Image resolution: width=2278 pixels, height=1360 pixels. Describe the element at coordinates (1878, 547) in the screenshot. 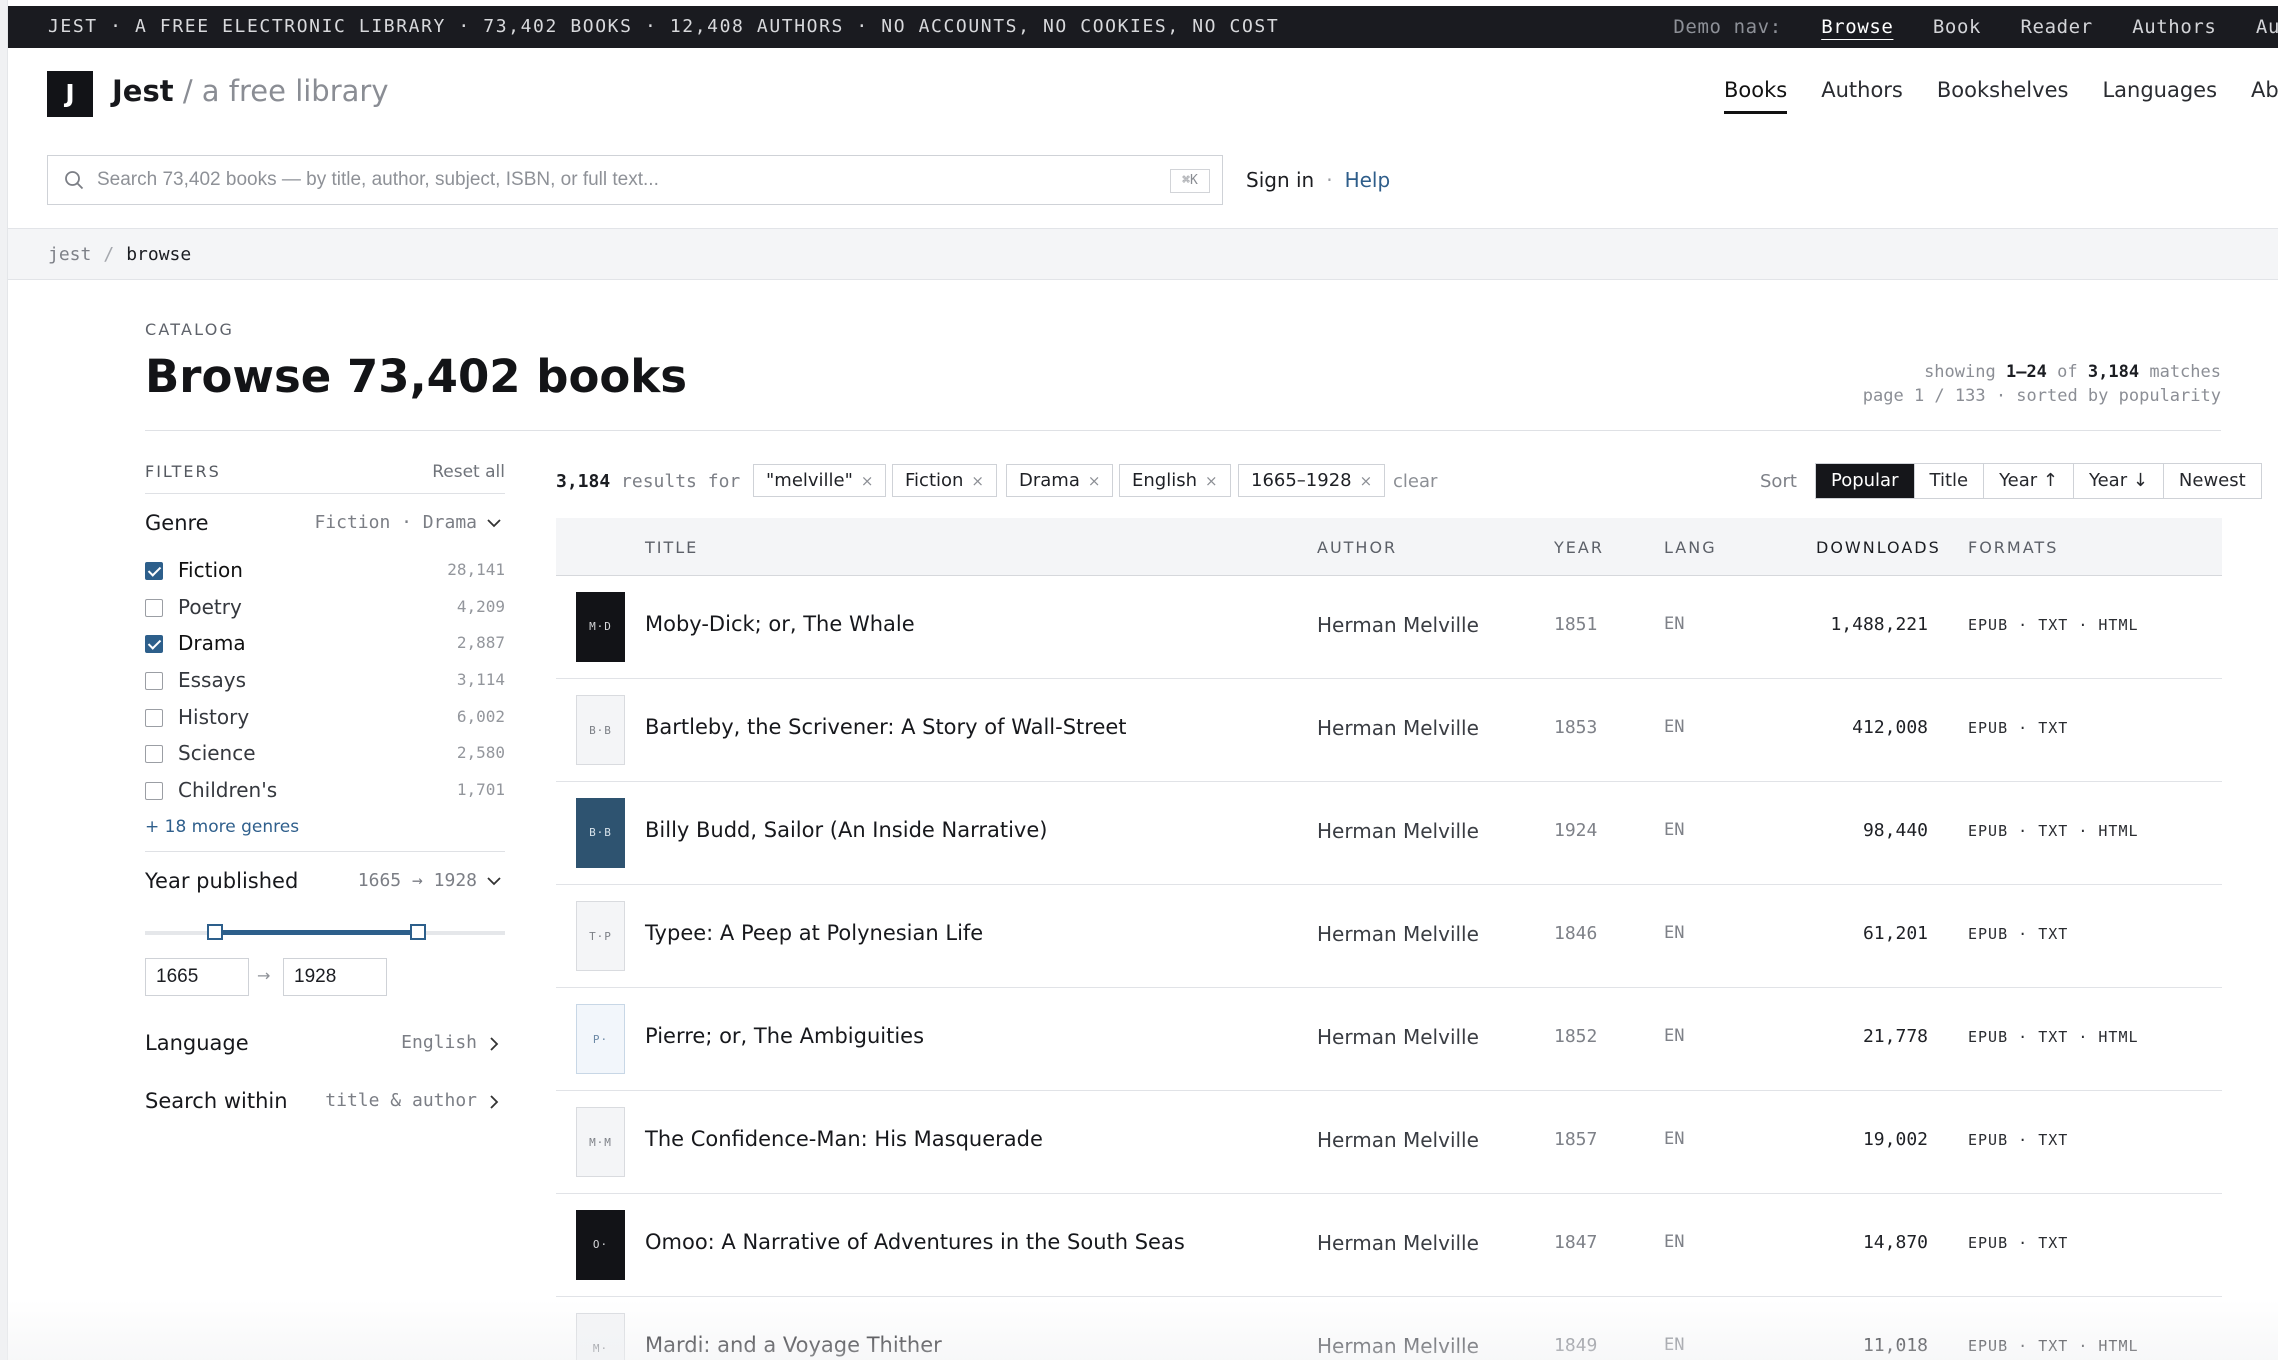

I see `column-downloads: DOWNLOADS` at that location.